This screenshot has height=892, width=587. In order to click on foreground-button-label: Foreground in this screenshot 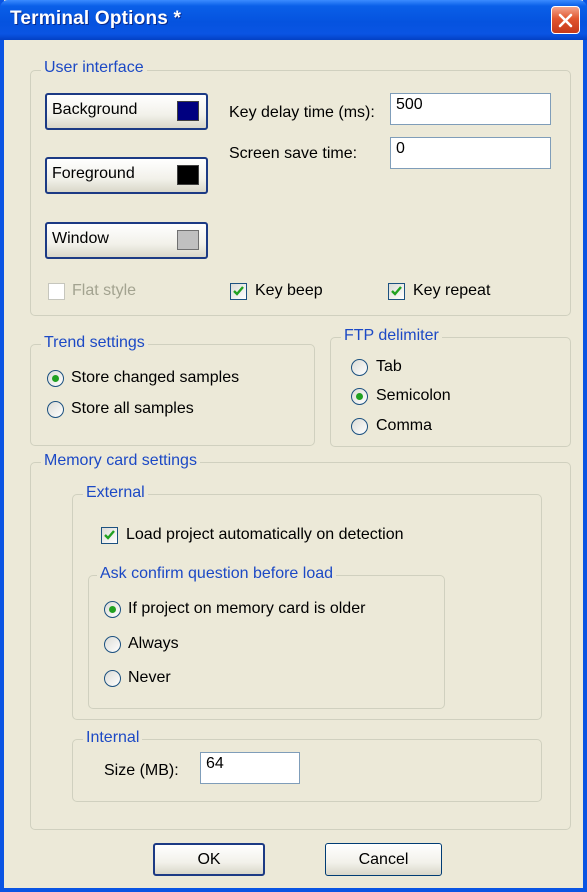, I will do `click(93, 173)`.